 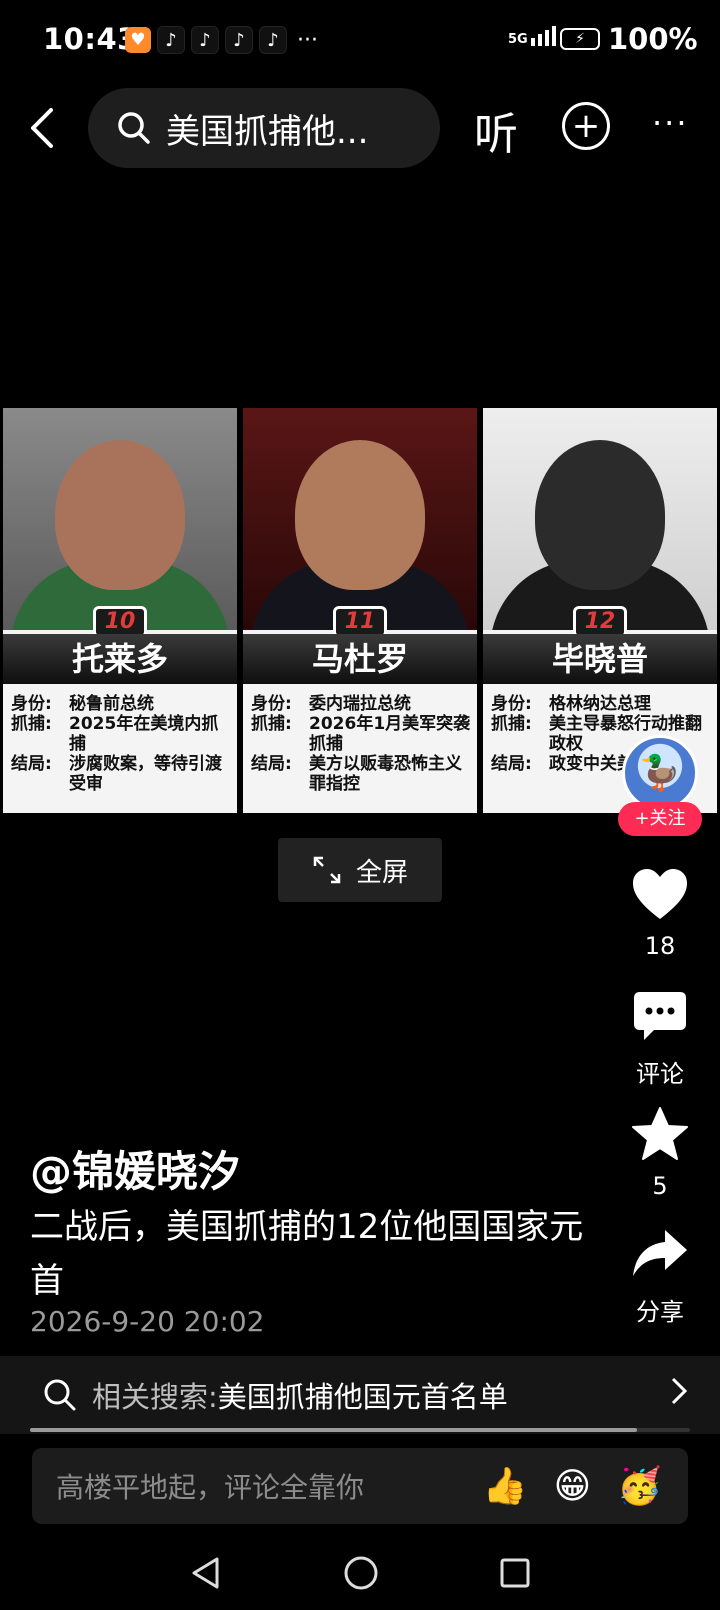 I want to click on share-label: 分享, so click(x=660, y=1312).